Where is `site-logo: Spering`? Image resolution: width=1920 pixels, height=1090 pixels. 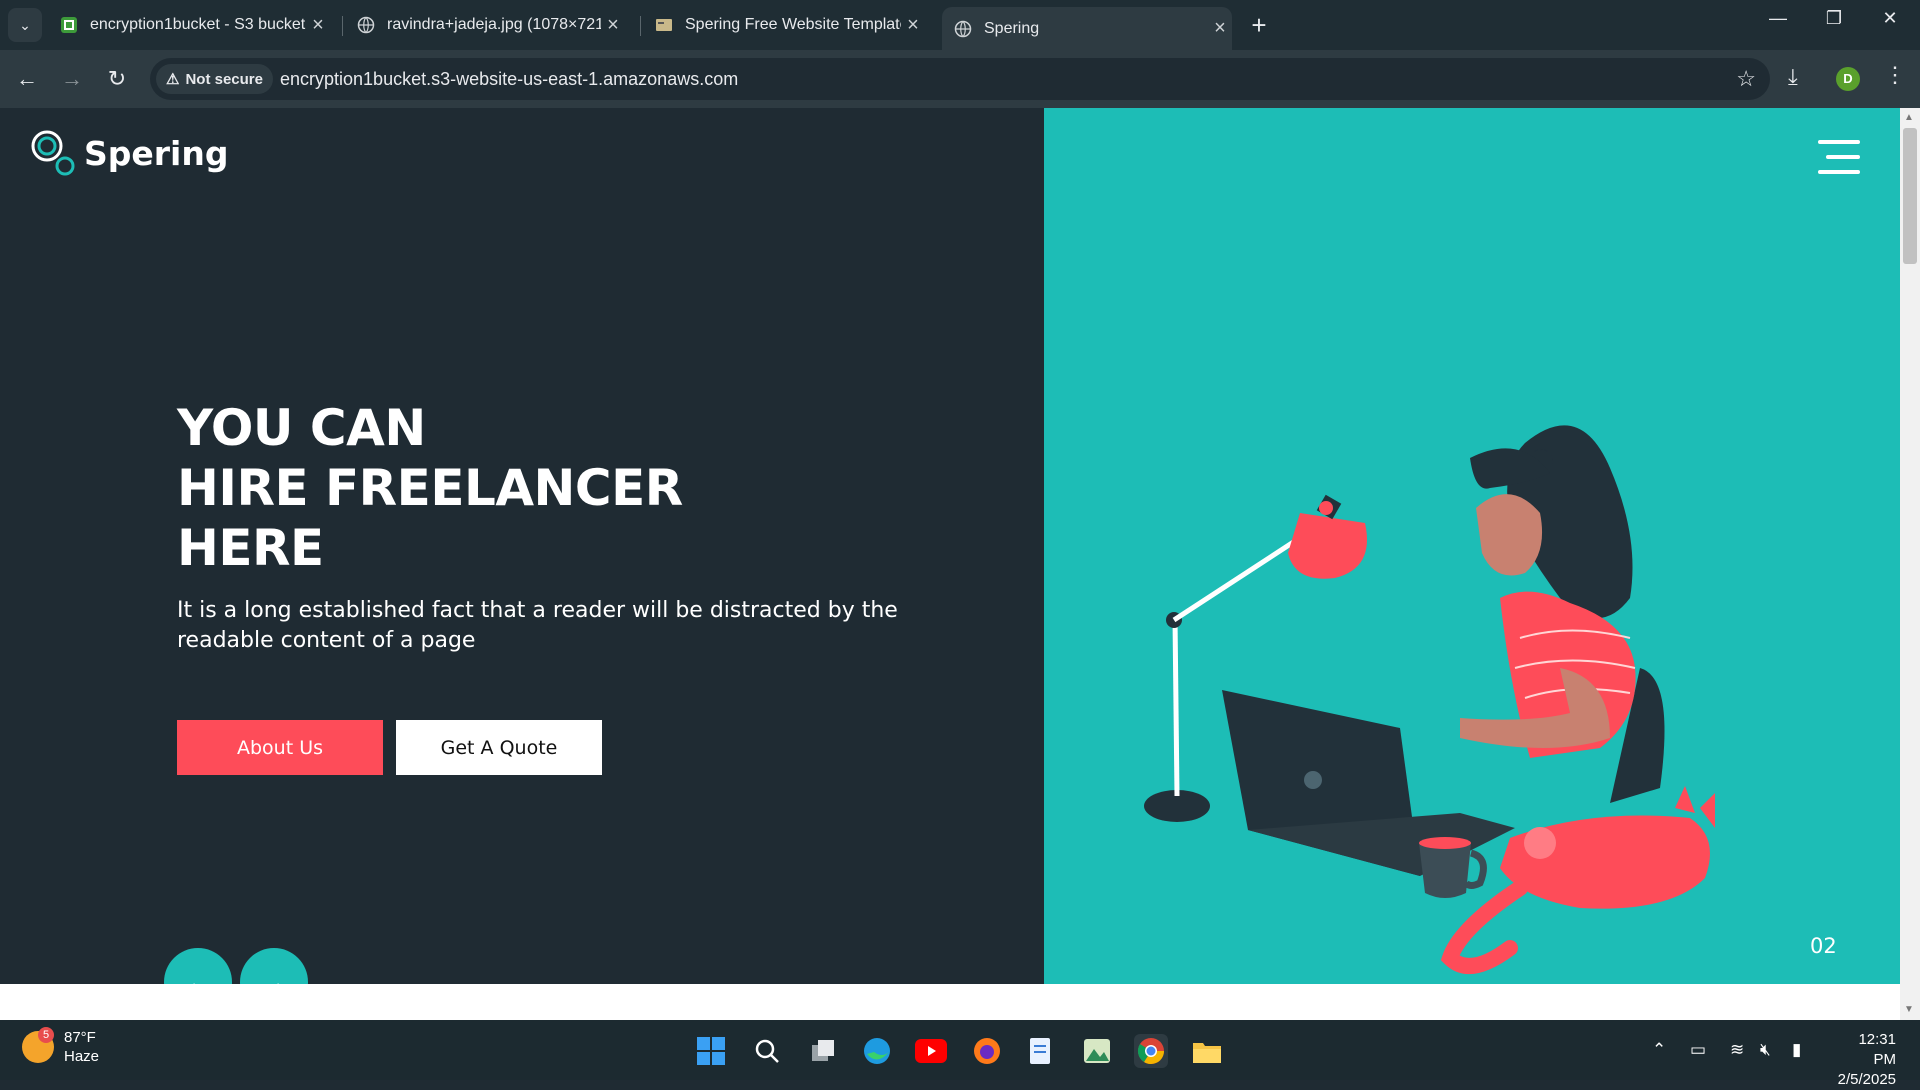
site-logo: Spering is located at coordinates (129, 153).